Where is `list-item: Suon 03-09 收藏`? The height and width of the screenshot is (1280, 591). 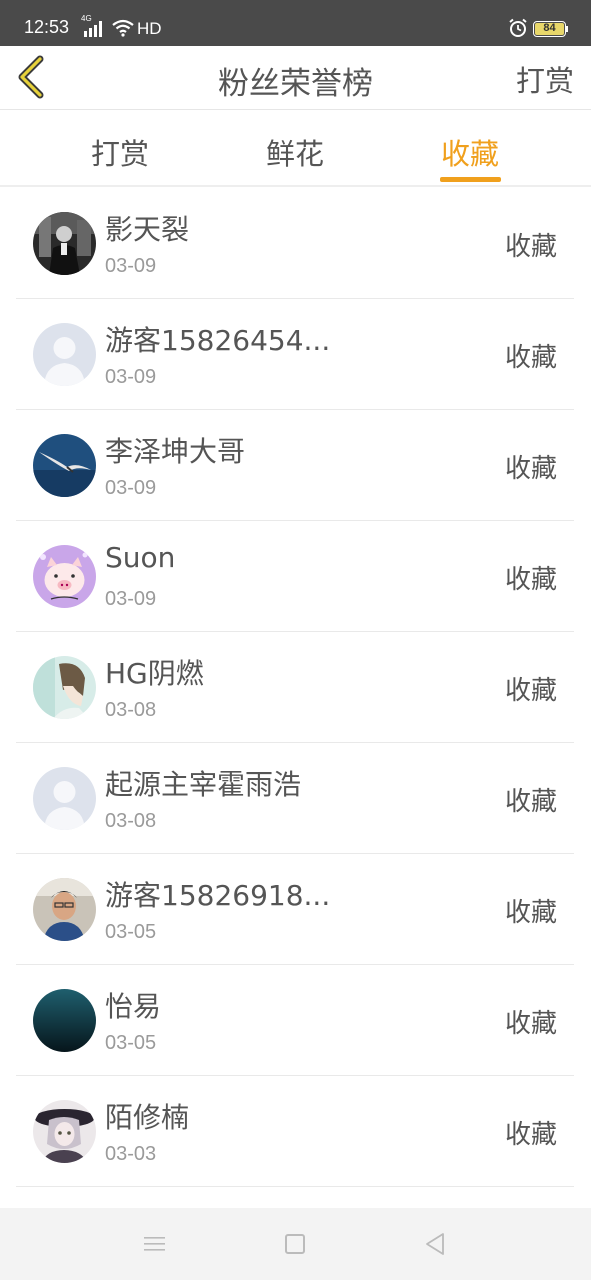
list-item: Suon 03-09 收藏 is located at coordinates (295, 576).